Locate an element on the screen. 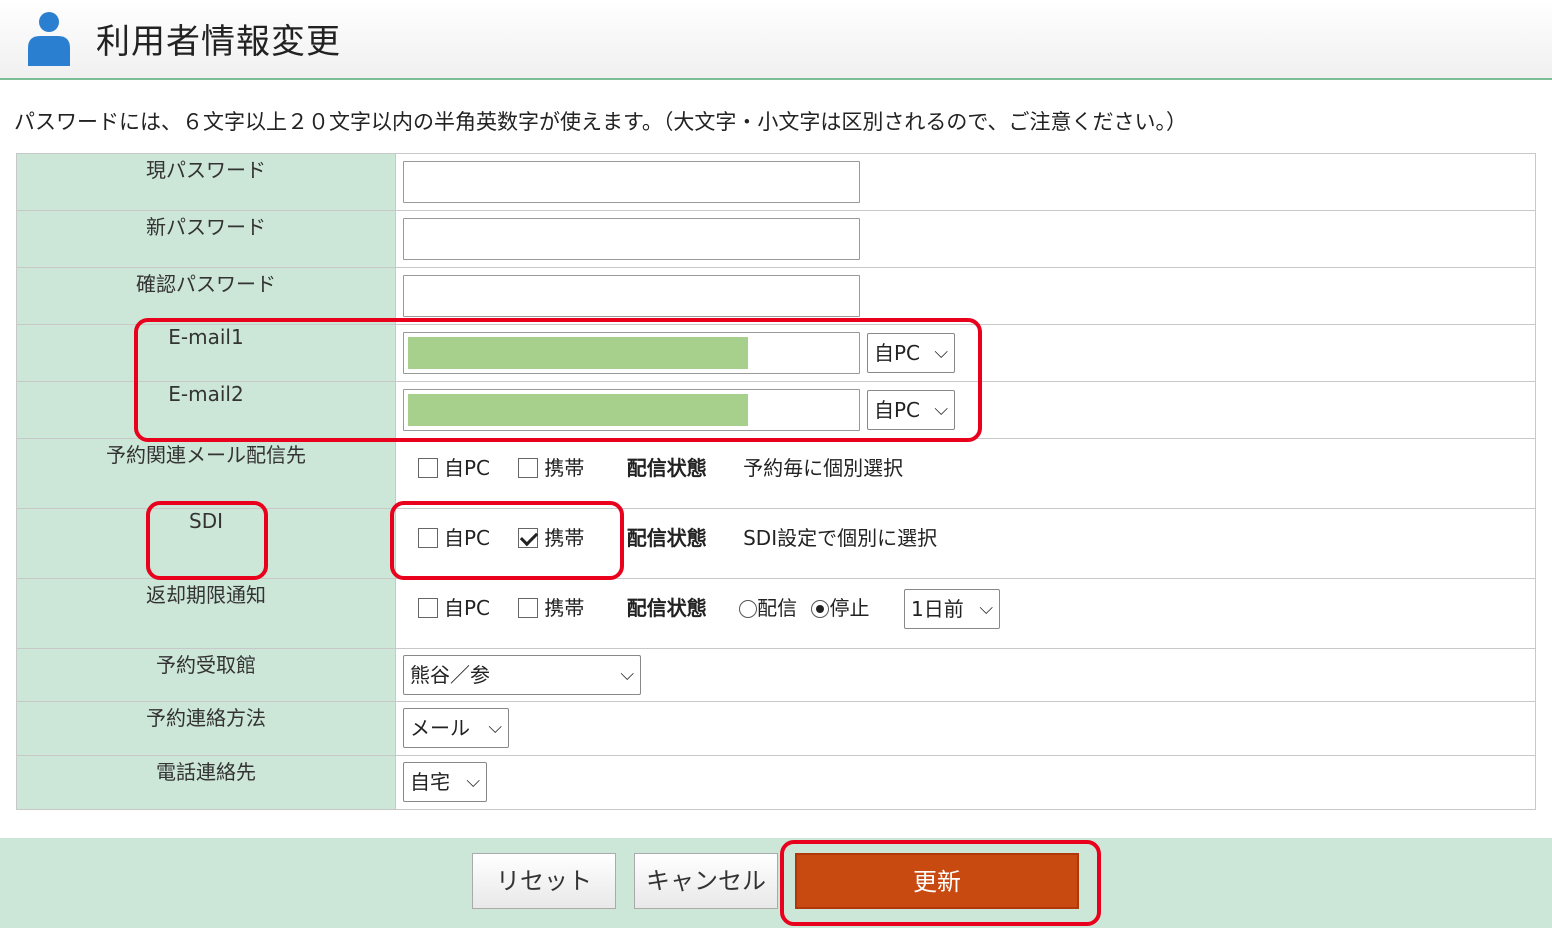 This screenshot has width=1552, height=928. status-text: 予約毎に個別選択 is located at coordinates (823, 468).